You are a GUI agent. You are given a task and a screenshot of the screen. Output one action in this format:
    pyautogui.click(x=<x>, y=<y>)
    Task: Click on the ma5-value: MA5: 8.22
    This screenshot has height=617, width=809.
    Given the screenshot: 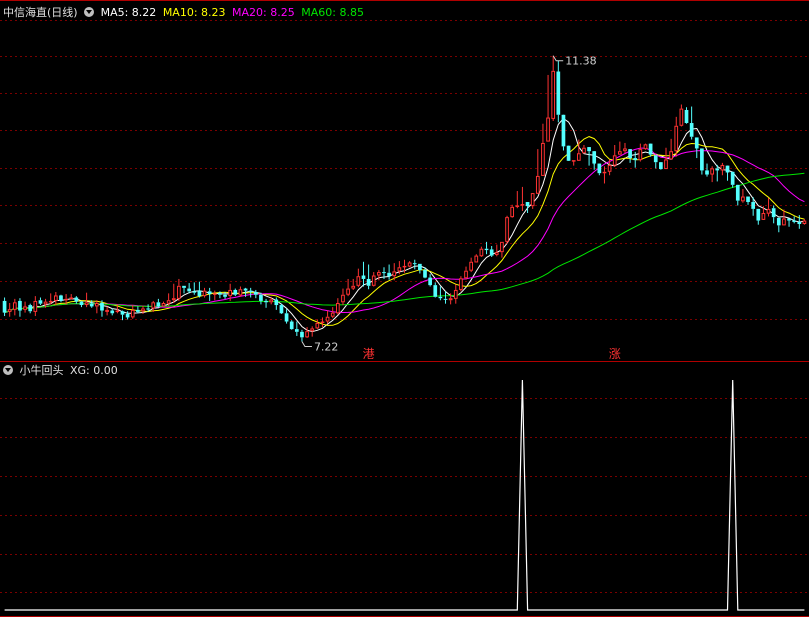 What is the action you would take?
    pyautogui.click(x=128, y=12)
    